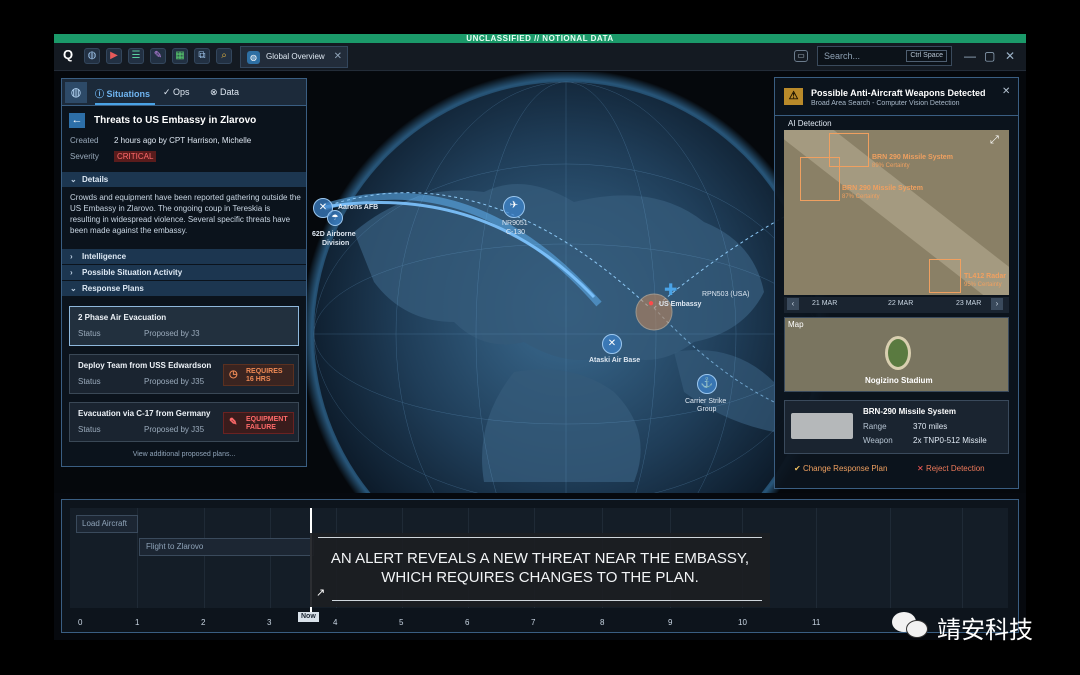 Image resolution: width=1080 pixels, height=675 pixels. I want to click on globe-tab-icon: ◍, so click(253, 57).